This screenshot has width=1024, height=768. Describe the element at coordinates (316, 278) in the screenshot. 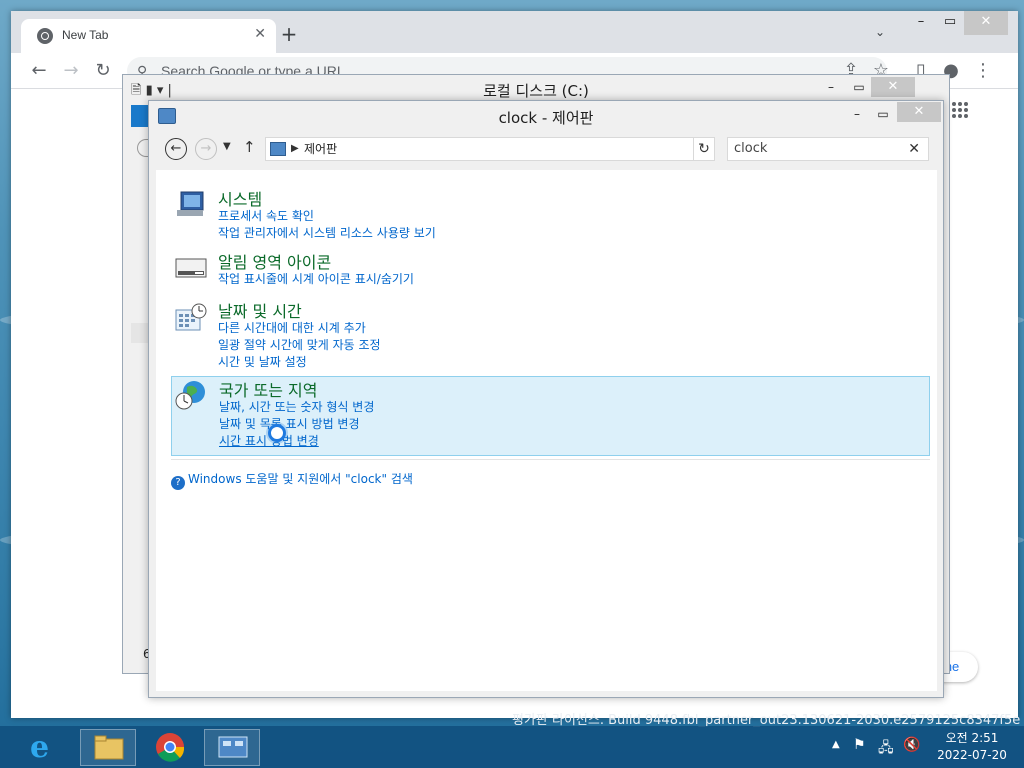

I see `result-link: 작업 표시줄에 시계 아이콘 표시/숨기기` at that location.